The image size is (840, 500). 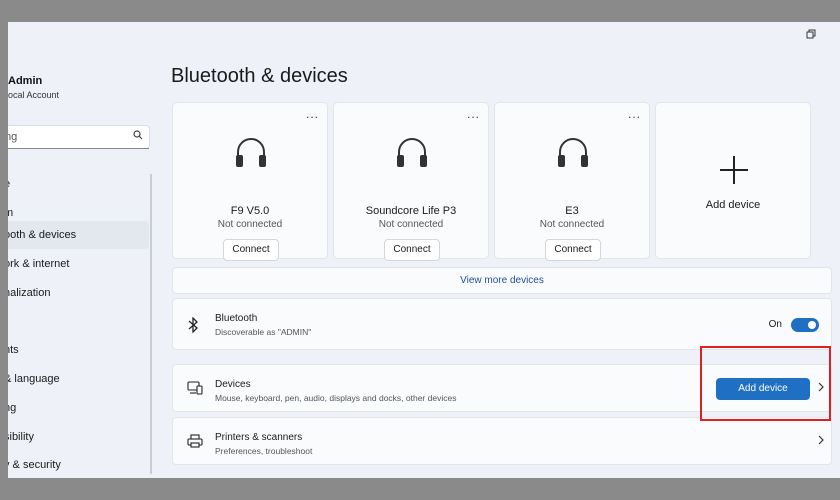 What do you see at coordinates (236, 318) in the screenshot?
I see `bluetooth-title: Bluetooth` at bounding box center [236, 318].